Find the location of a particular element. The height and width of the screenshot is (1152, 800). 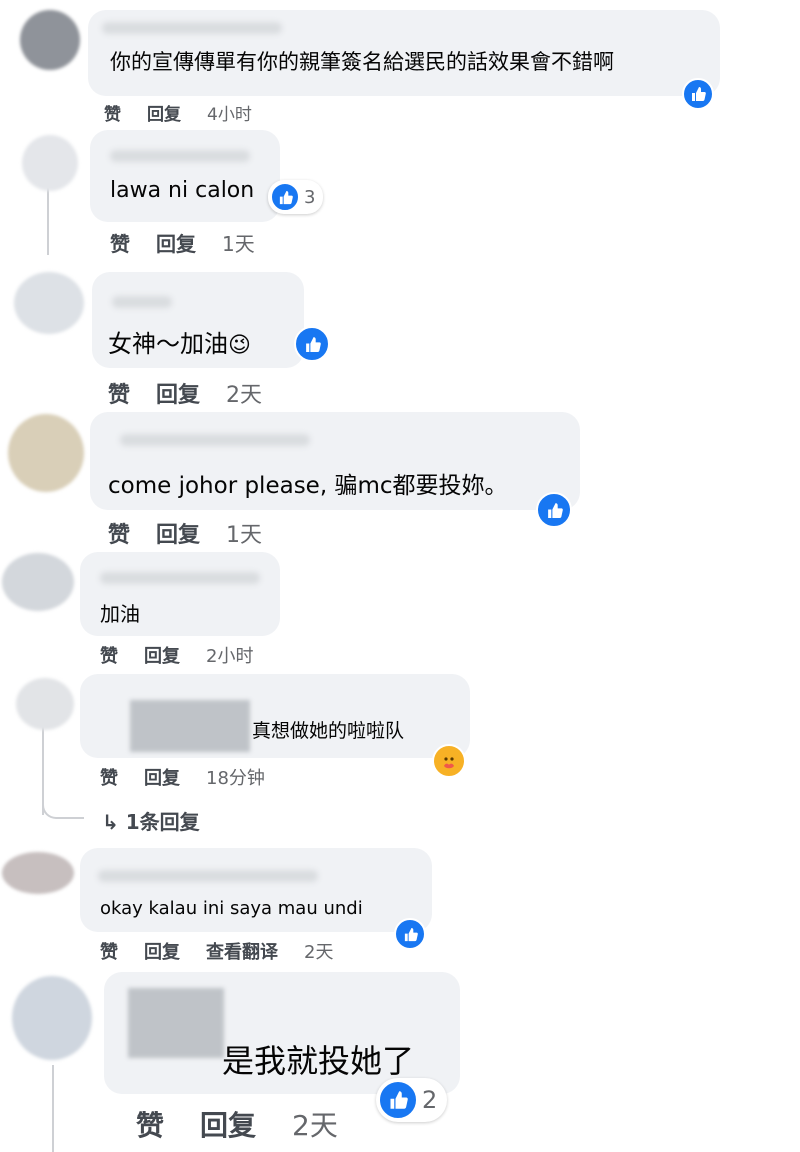

comment-actions: 赞 回复 18分钟 is located at coordinates (182, 777).